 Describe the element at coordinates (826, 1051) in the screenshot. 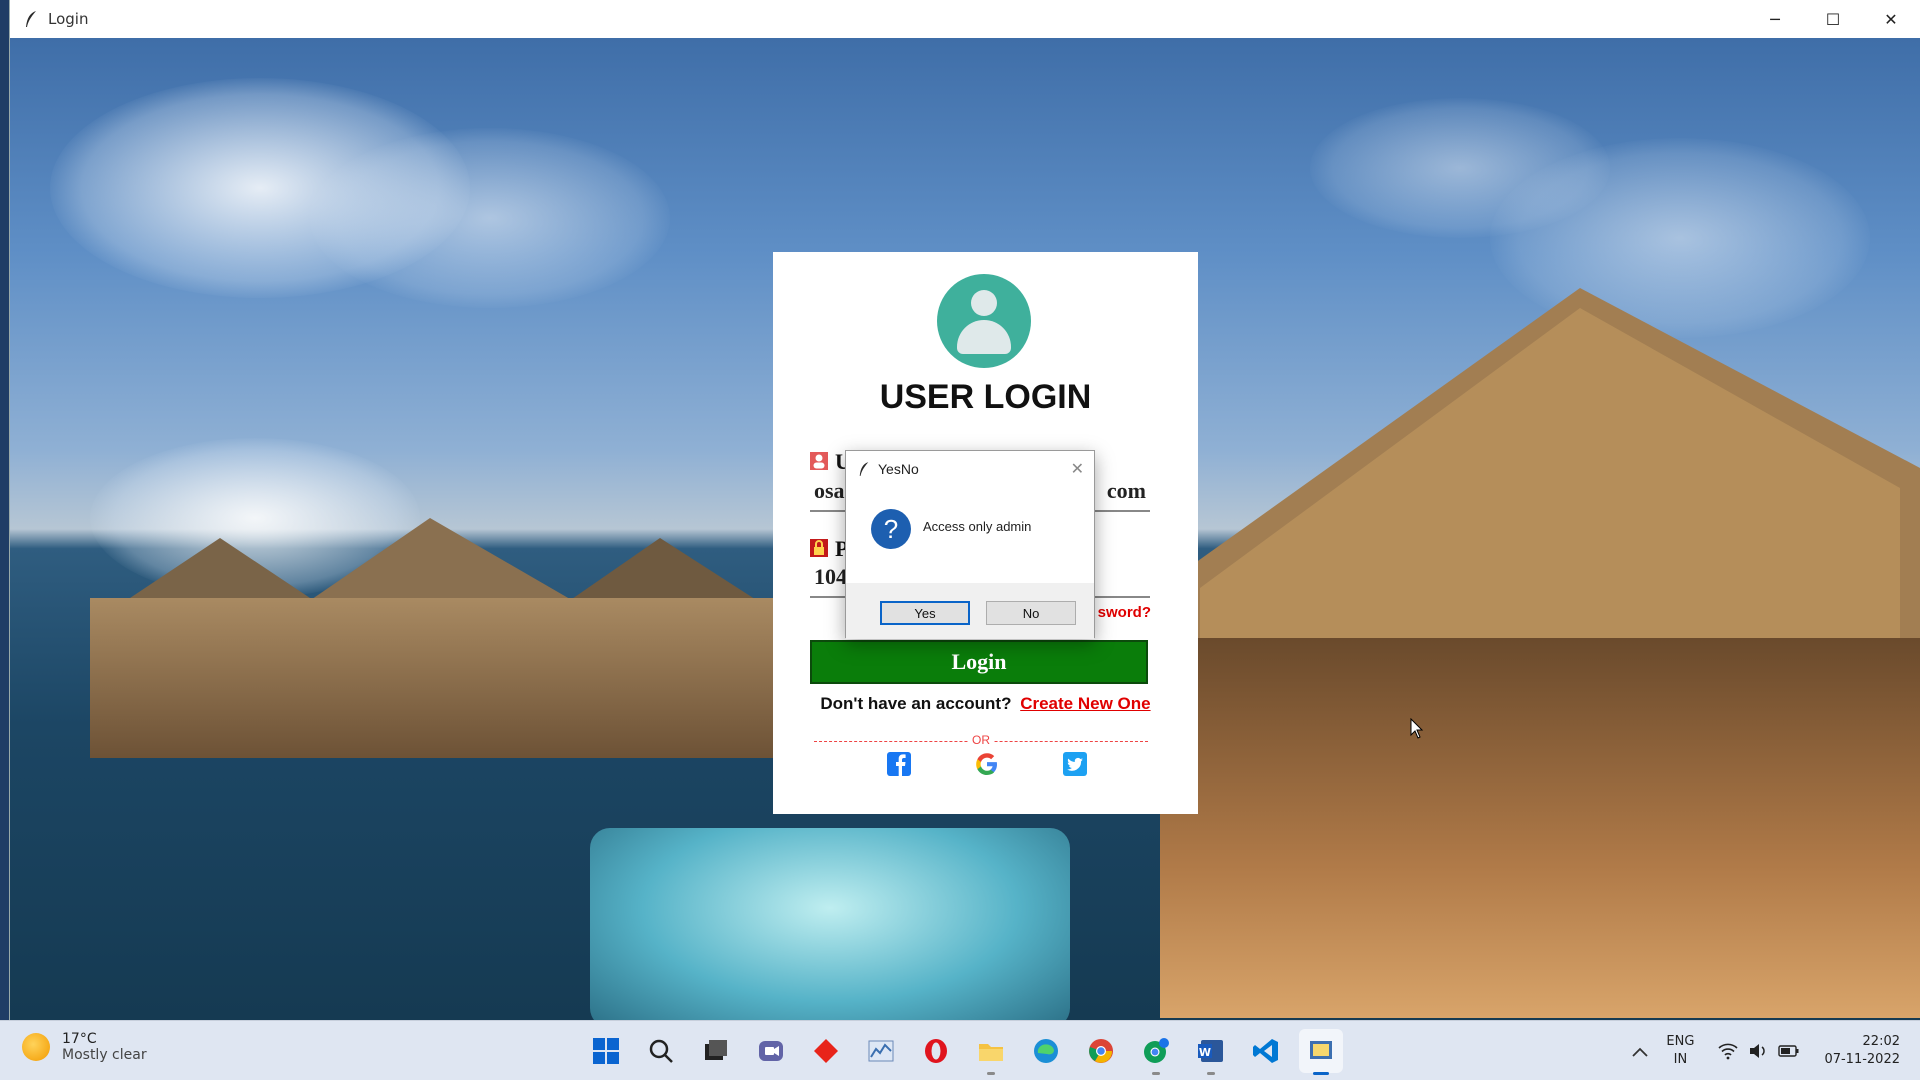

I see `diamond-app-icon` at that location.